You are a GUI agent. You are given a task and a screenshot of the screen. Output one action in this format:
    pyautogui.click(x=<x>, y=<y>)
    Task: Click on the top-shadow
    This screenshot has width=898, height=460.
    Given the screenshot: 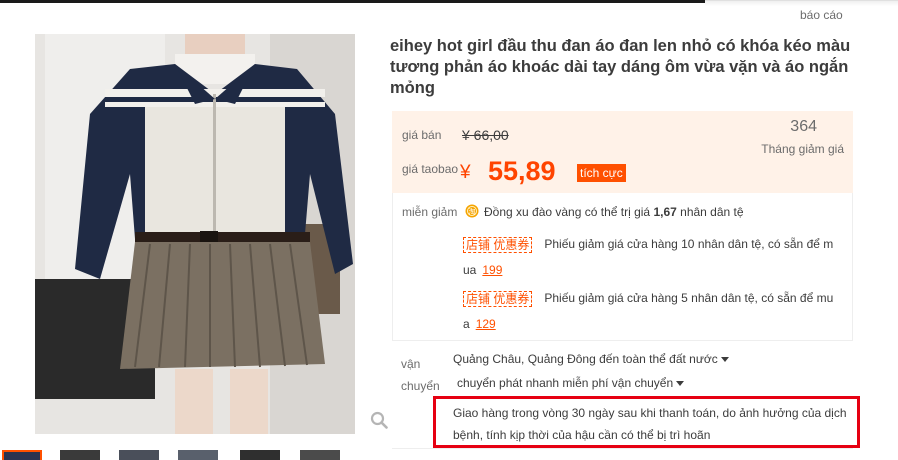 What is the action you would take?
    pyautogui.click(x=801, y=3)
    